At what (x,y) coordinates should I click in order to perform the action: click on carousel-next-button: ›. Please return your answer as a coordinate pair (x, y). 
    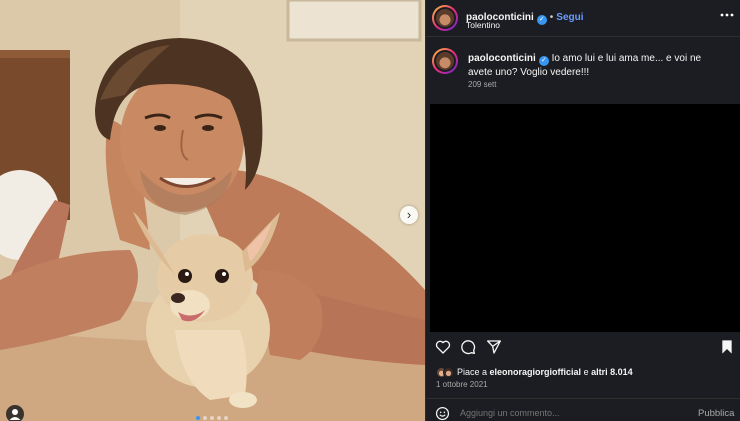
    Looking at the image, I should click on (409, 215).